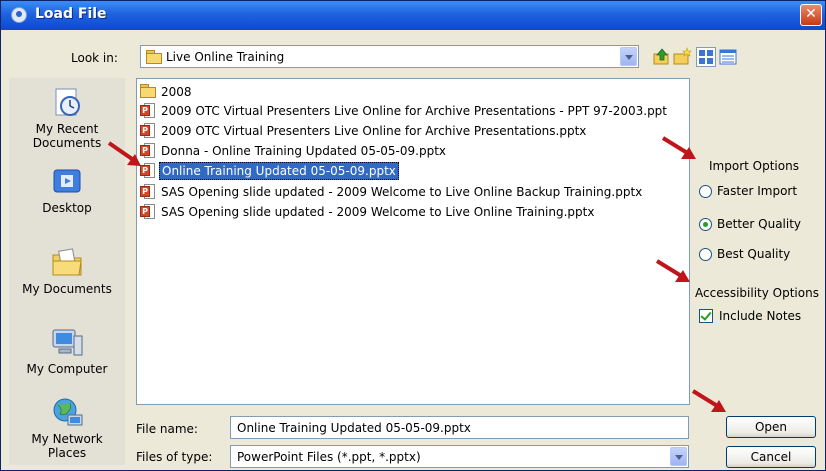 This screenshot has height=471, width=826. What do you see at coordinates (174, 457) in the screenshot?
I see `file-type-label: Files of type:` at bounding box center [174, 457].